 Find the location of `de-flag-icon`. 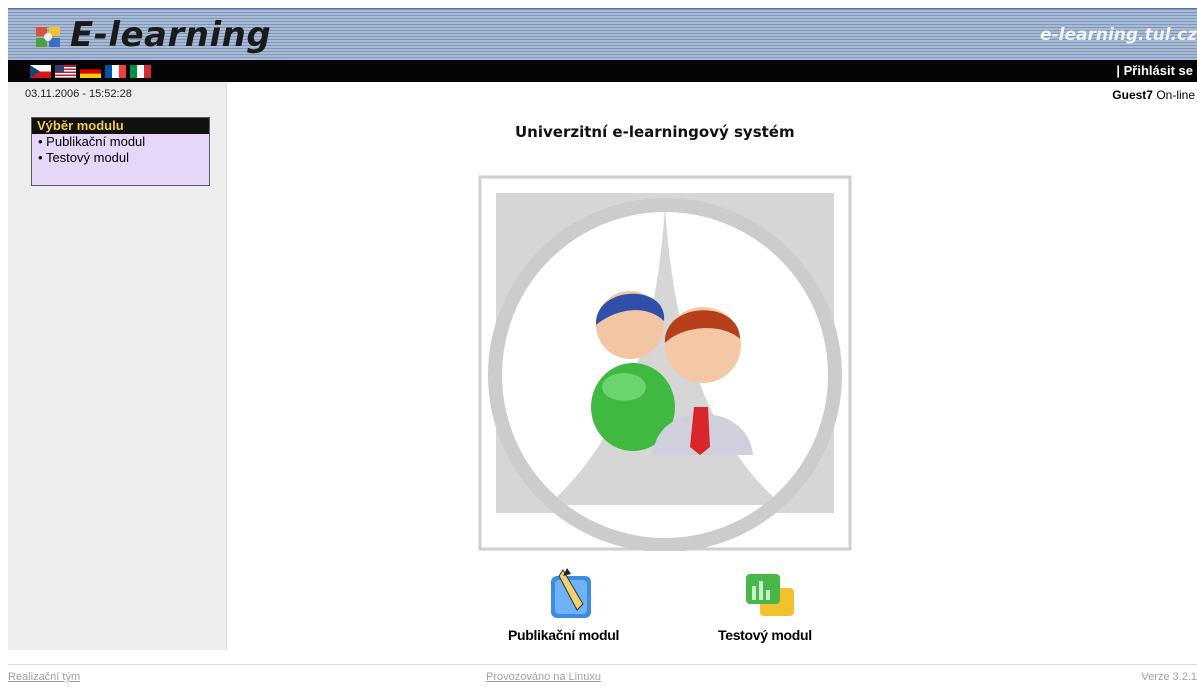

de-flag-icon is located at coordinates (90, 71).